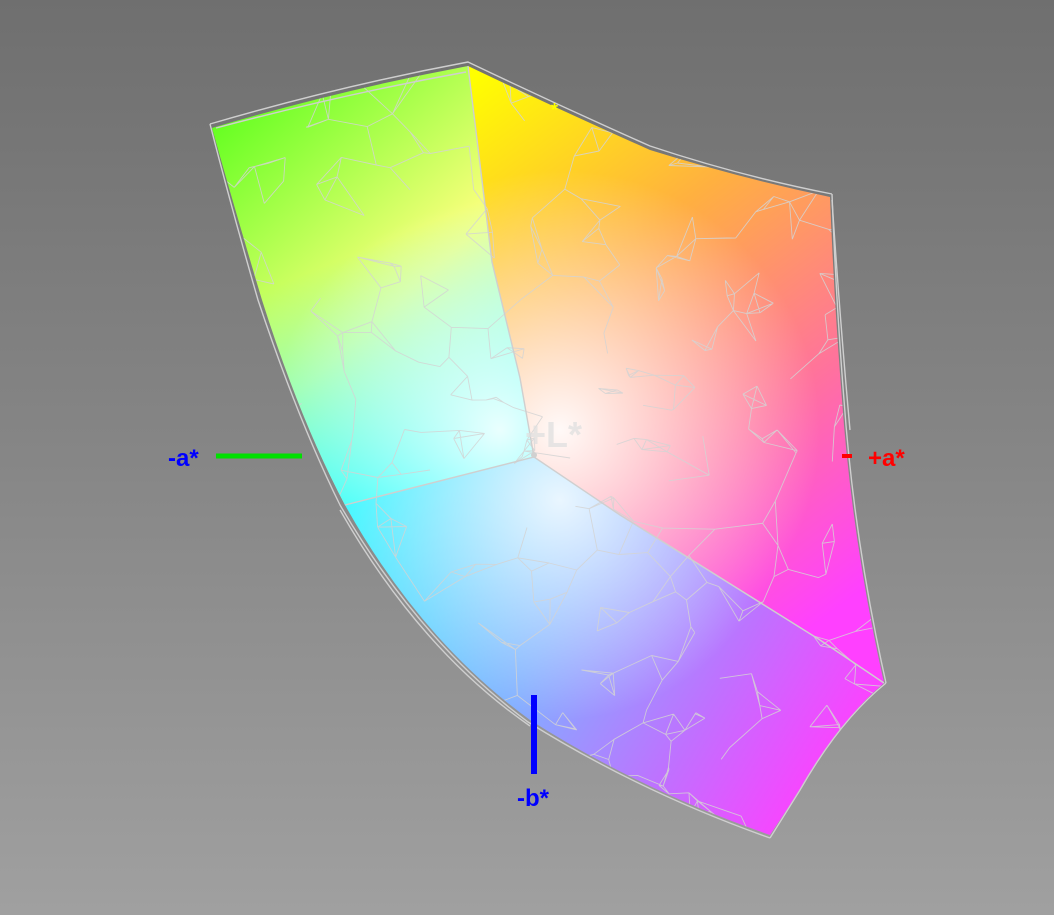  Describe the element at coordinates (554, 110) in the screenshot. I see `pos-b-axis-label: *` at that location.